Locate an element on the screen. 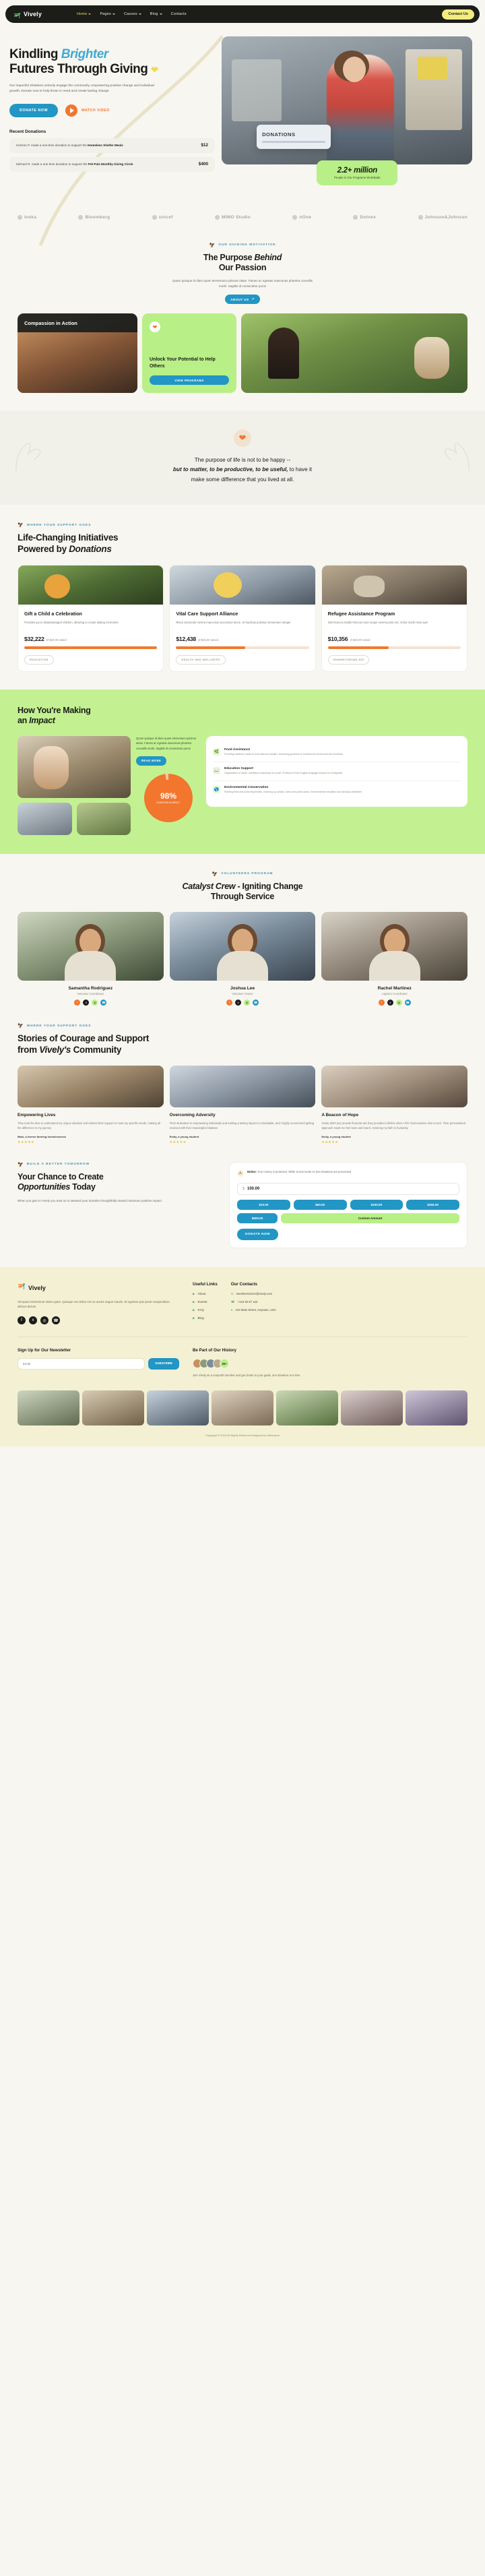 The height and width of the screenshot is (2576, 485). newsletter-block: Sign Up for Our Newsletter SUBSCRIBE is located at coordinates (98, 1359).